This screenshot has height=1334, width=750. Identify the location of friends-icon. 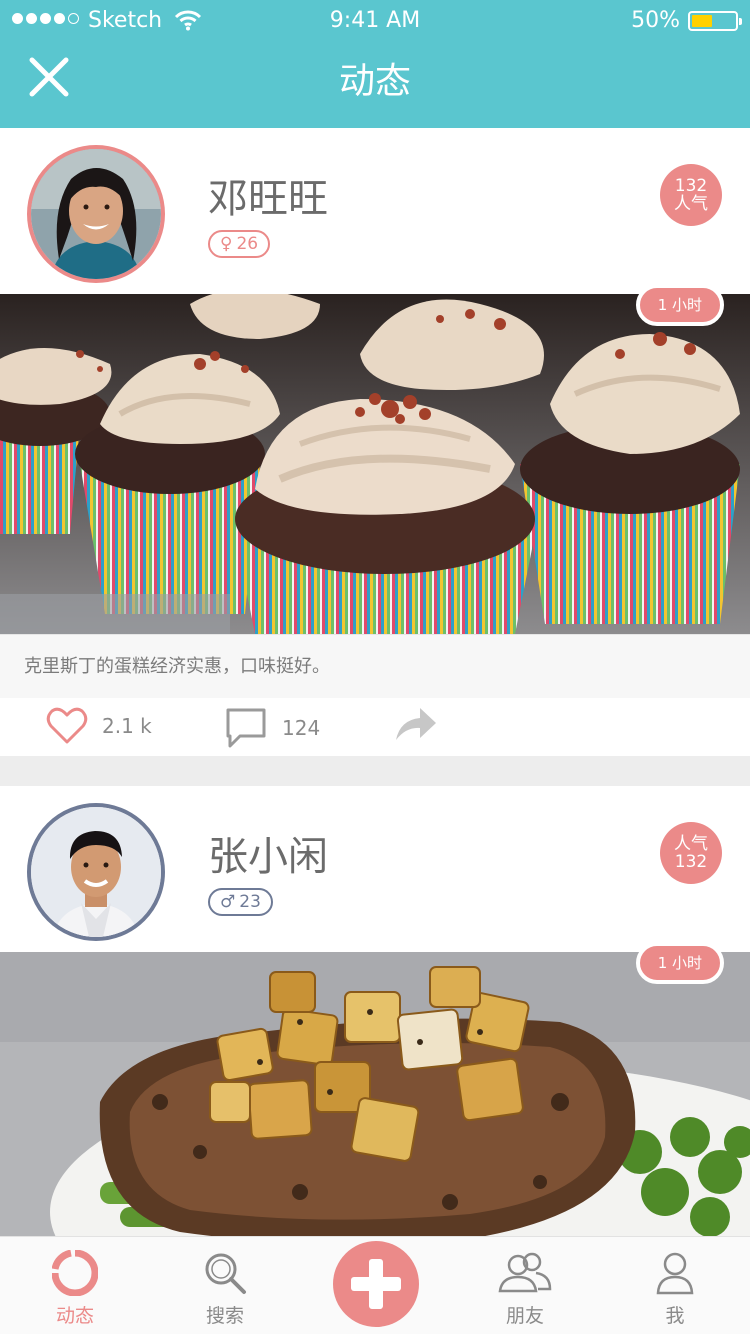
(525, 1272).